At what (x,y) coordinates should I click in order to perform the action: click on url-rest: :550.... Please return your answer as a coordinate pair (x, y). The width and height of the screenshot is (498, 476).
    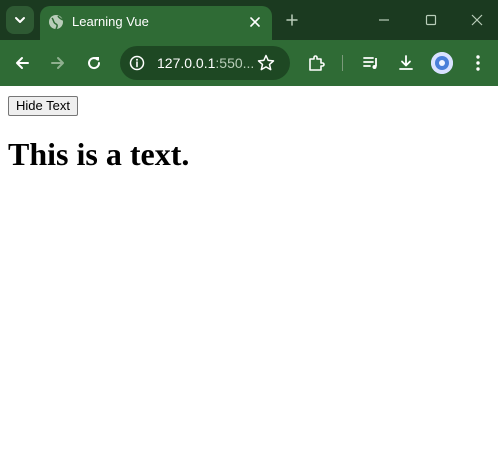
    Looking at the image, I should click on (235, 63).